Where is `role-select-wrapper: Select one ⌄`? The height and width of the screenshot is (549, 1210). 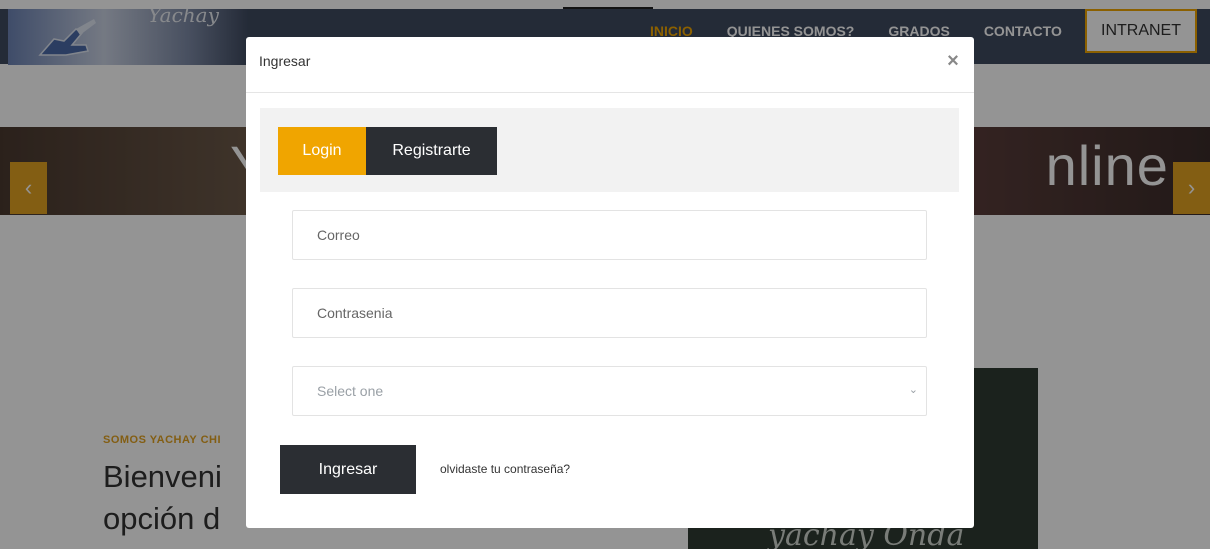
role-select-wrapper: Select one ⌄ is located at coordinates (609, 391).